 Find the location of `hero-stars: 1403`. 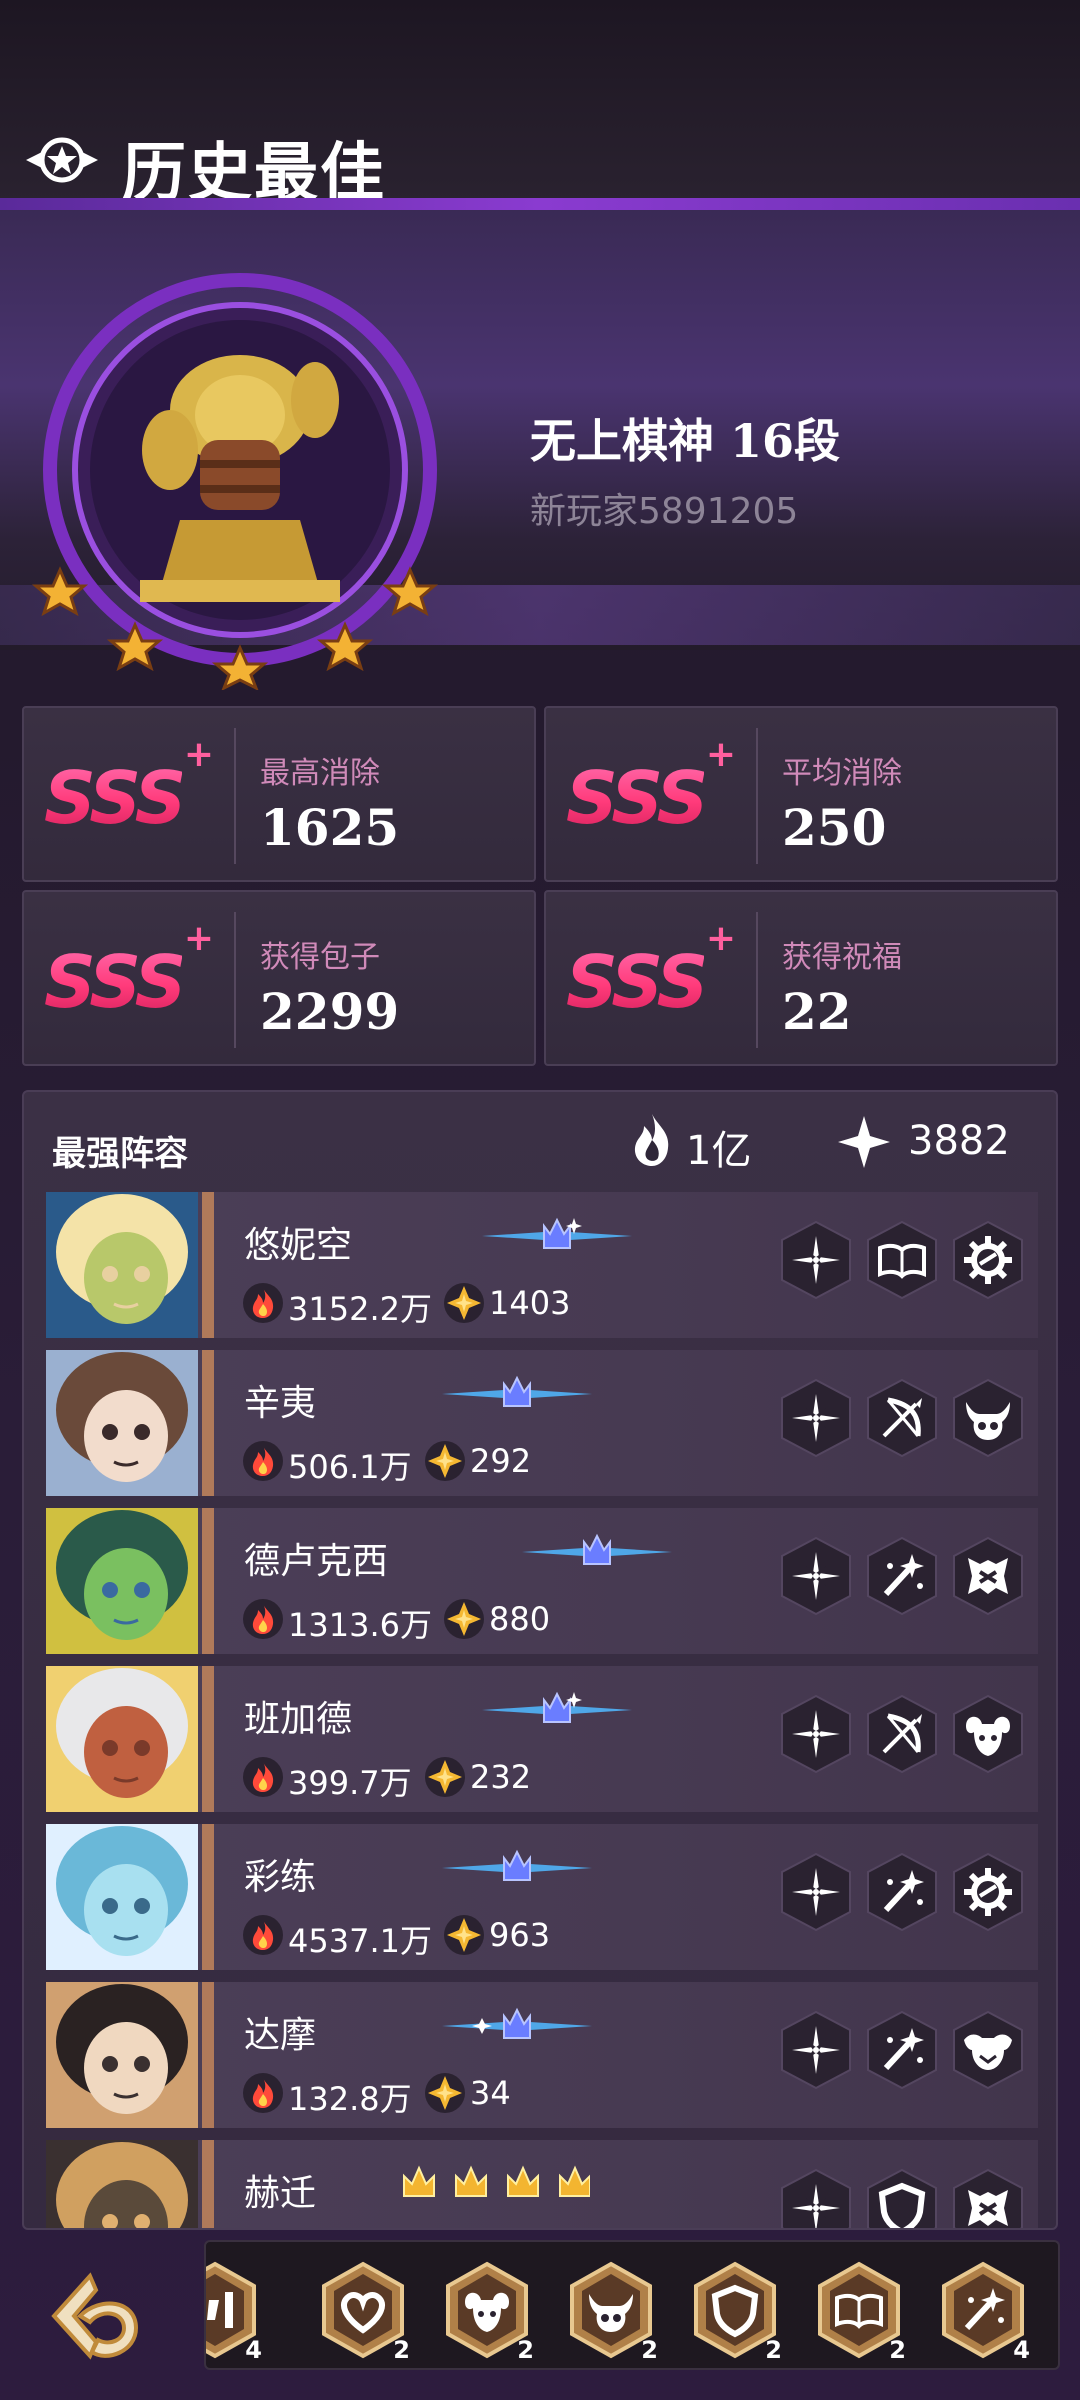

hero-stars: 1403 is located at coordinates (530, 1303).